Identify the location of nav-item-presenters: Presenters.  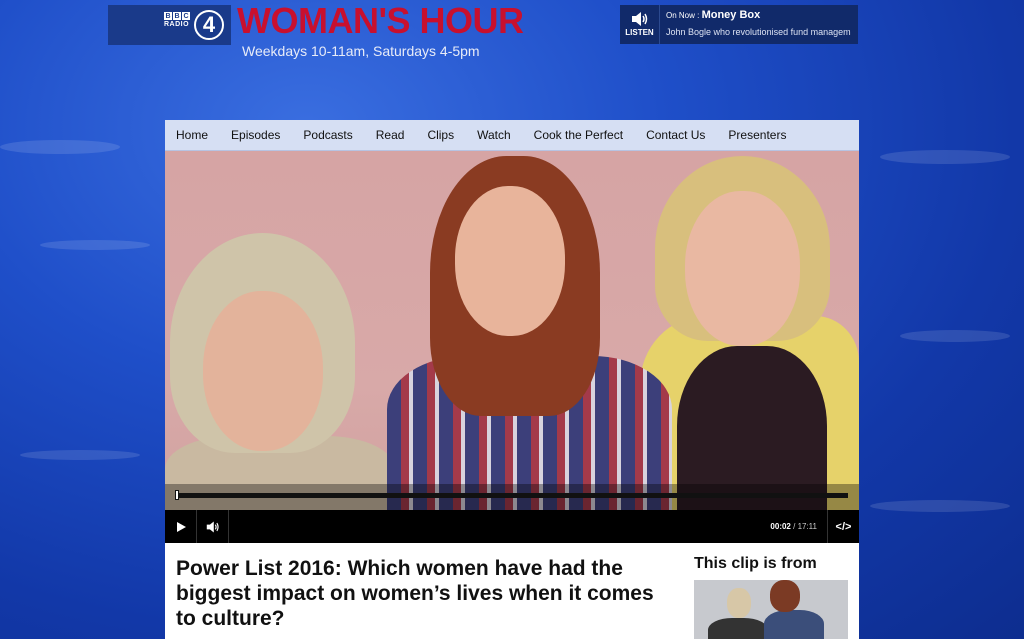
(757, 135).